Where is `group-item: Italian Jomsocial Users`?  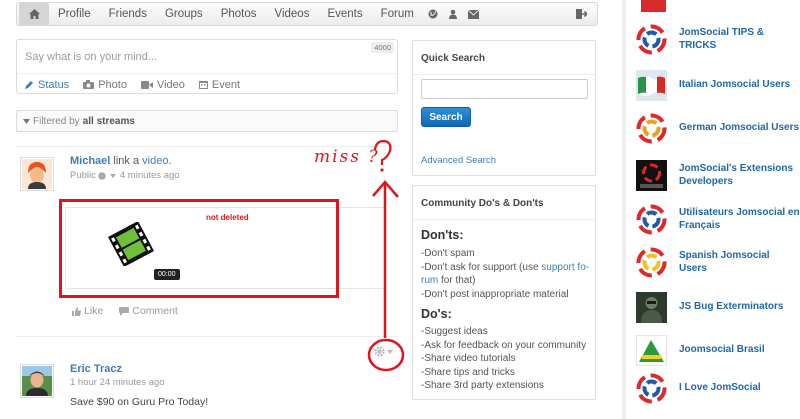
group-item: Italian Jomsocial Users is located at coordinates (713, 85).